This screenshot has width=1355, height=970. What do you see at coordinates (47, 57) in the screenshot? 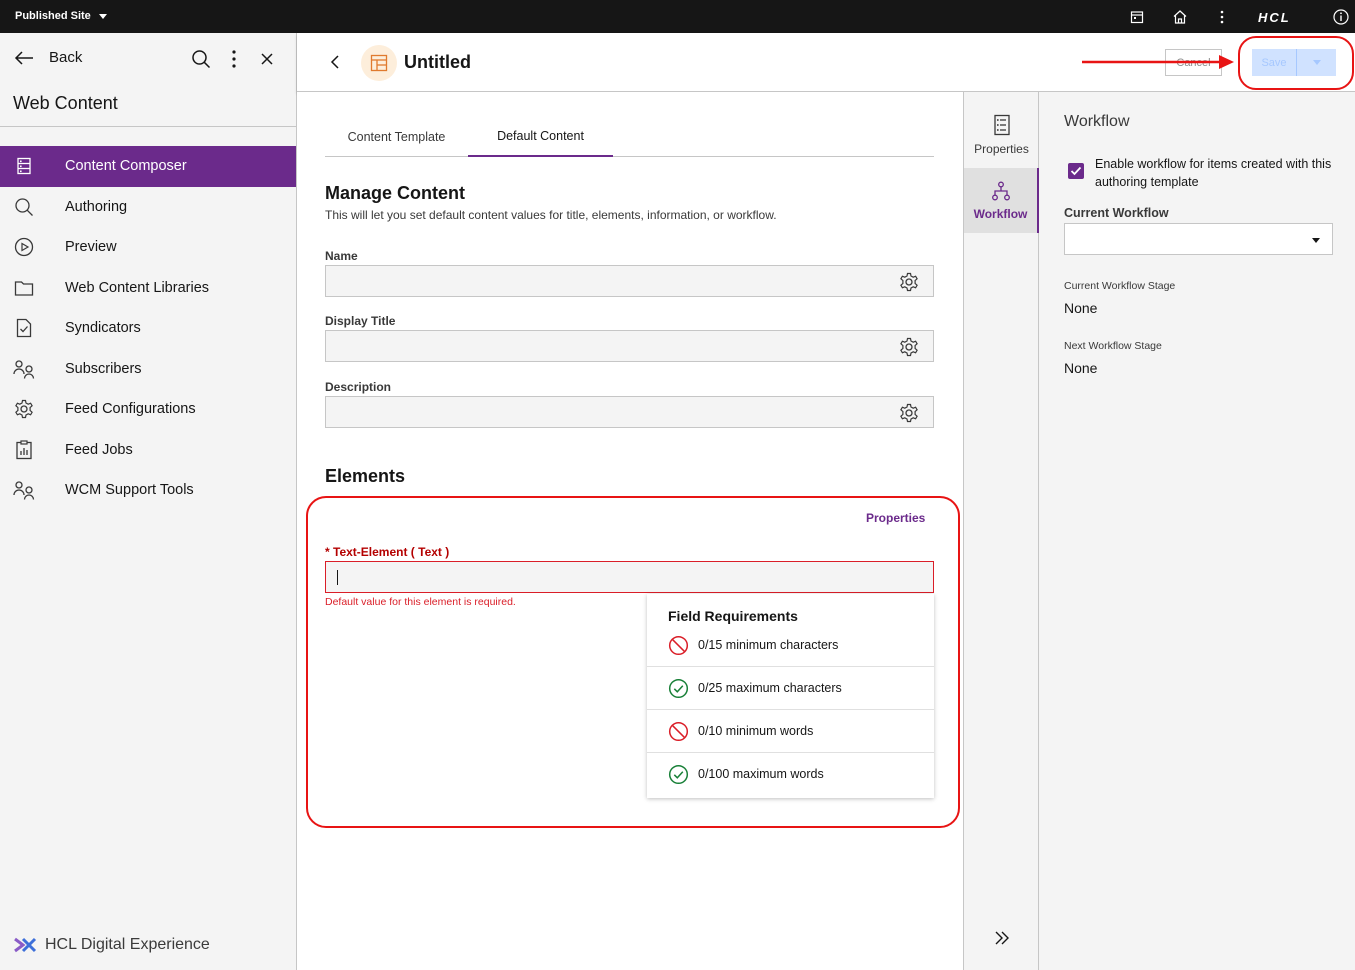
I see `back-button: Back` at bounding box center [47, 57].